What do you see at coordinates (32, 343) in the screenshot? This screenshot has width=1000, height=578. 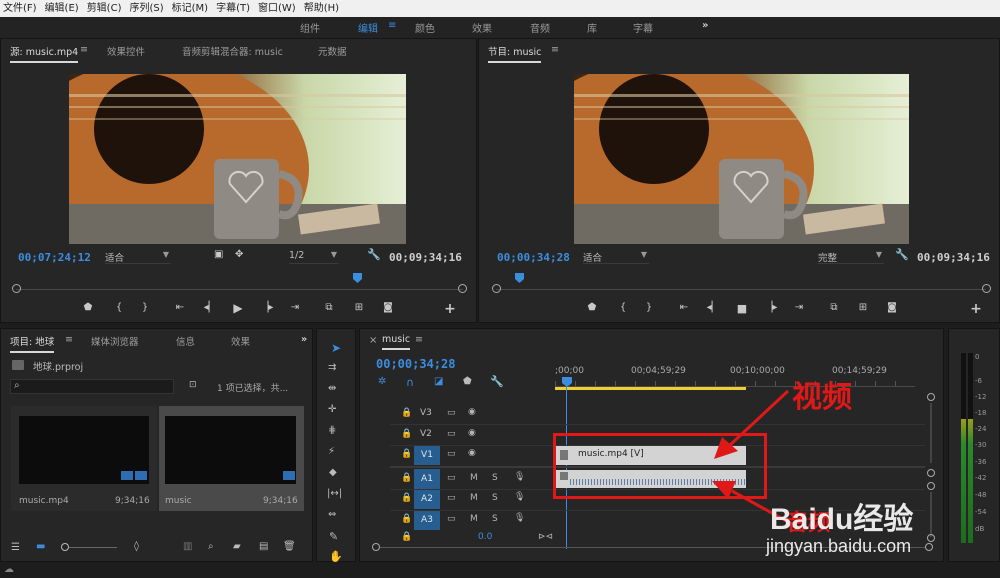 I see `tab-project: 项目: 地球` at bounding box center [32, 343].